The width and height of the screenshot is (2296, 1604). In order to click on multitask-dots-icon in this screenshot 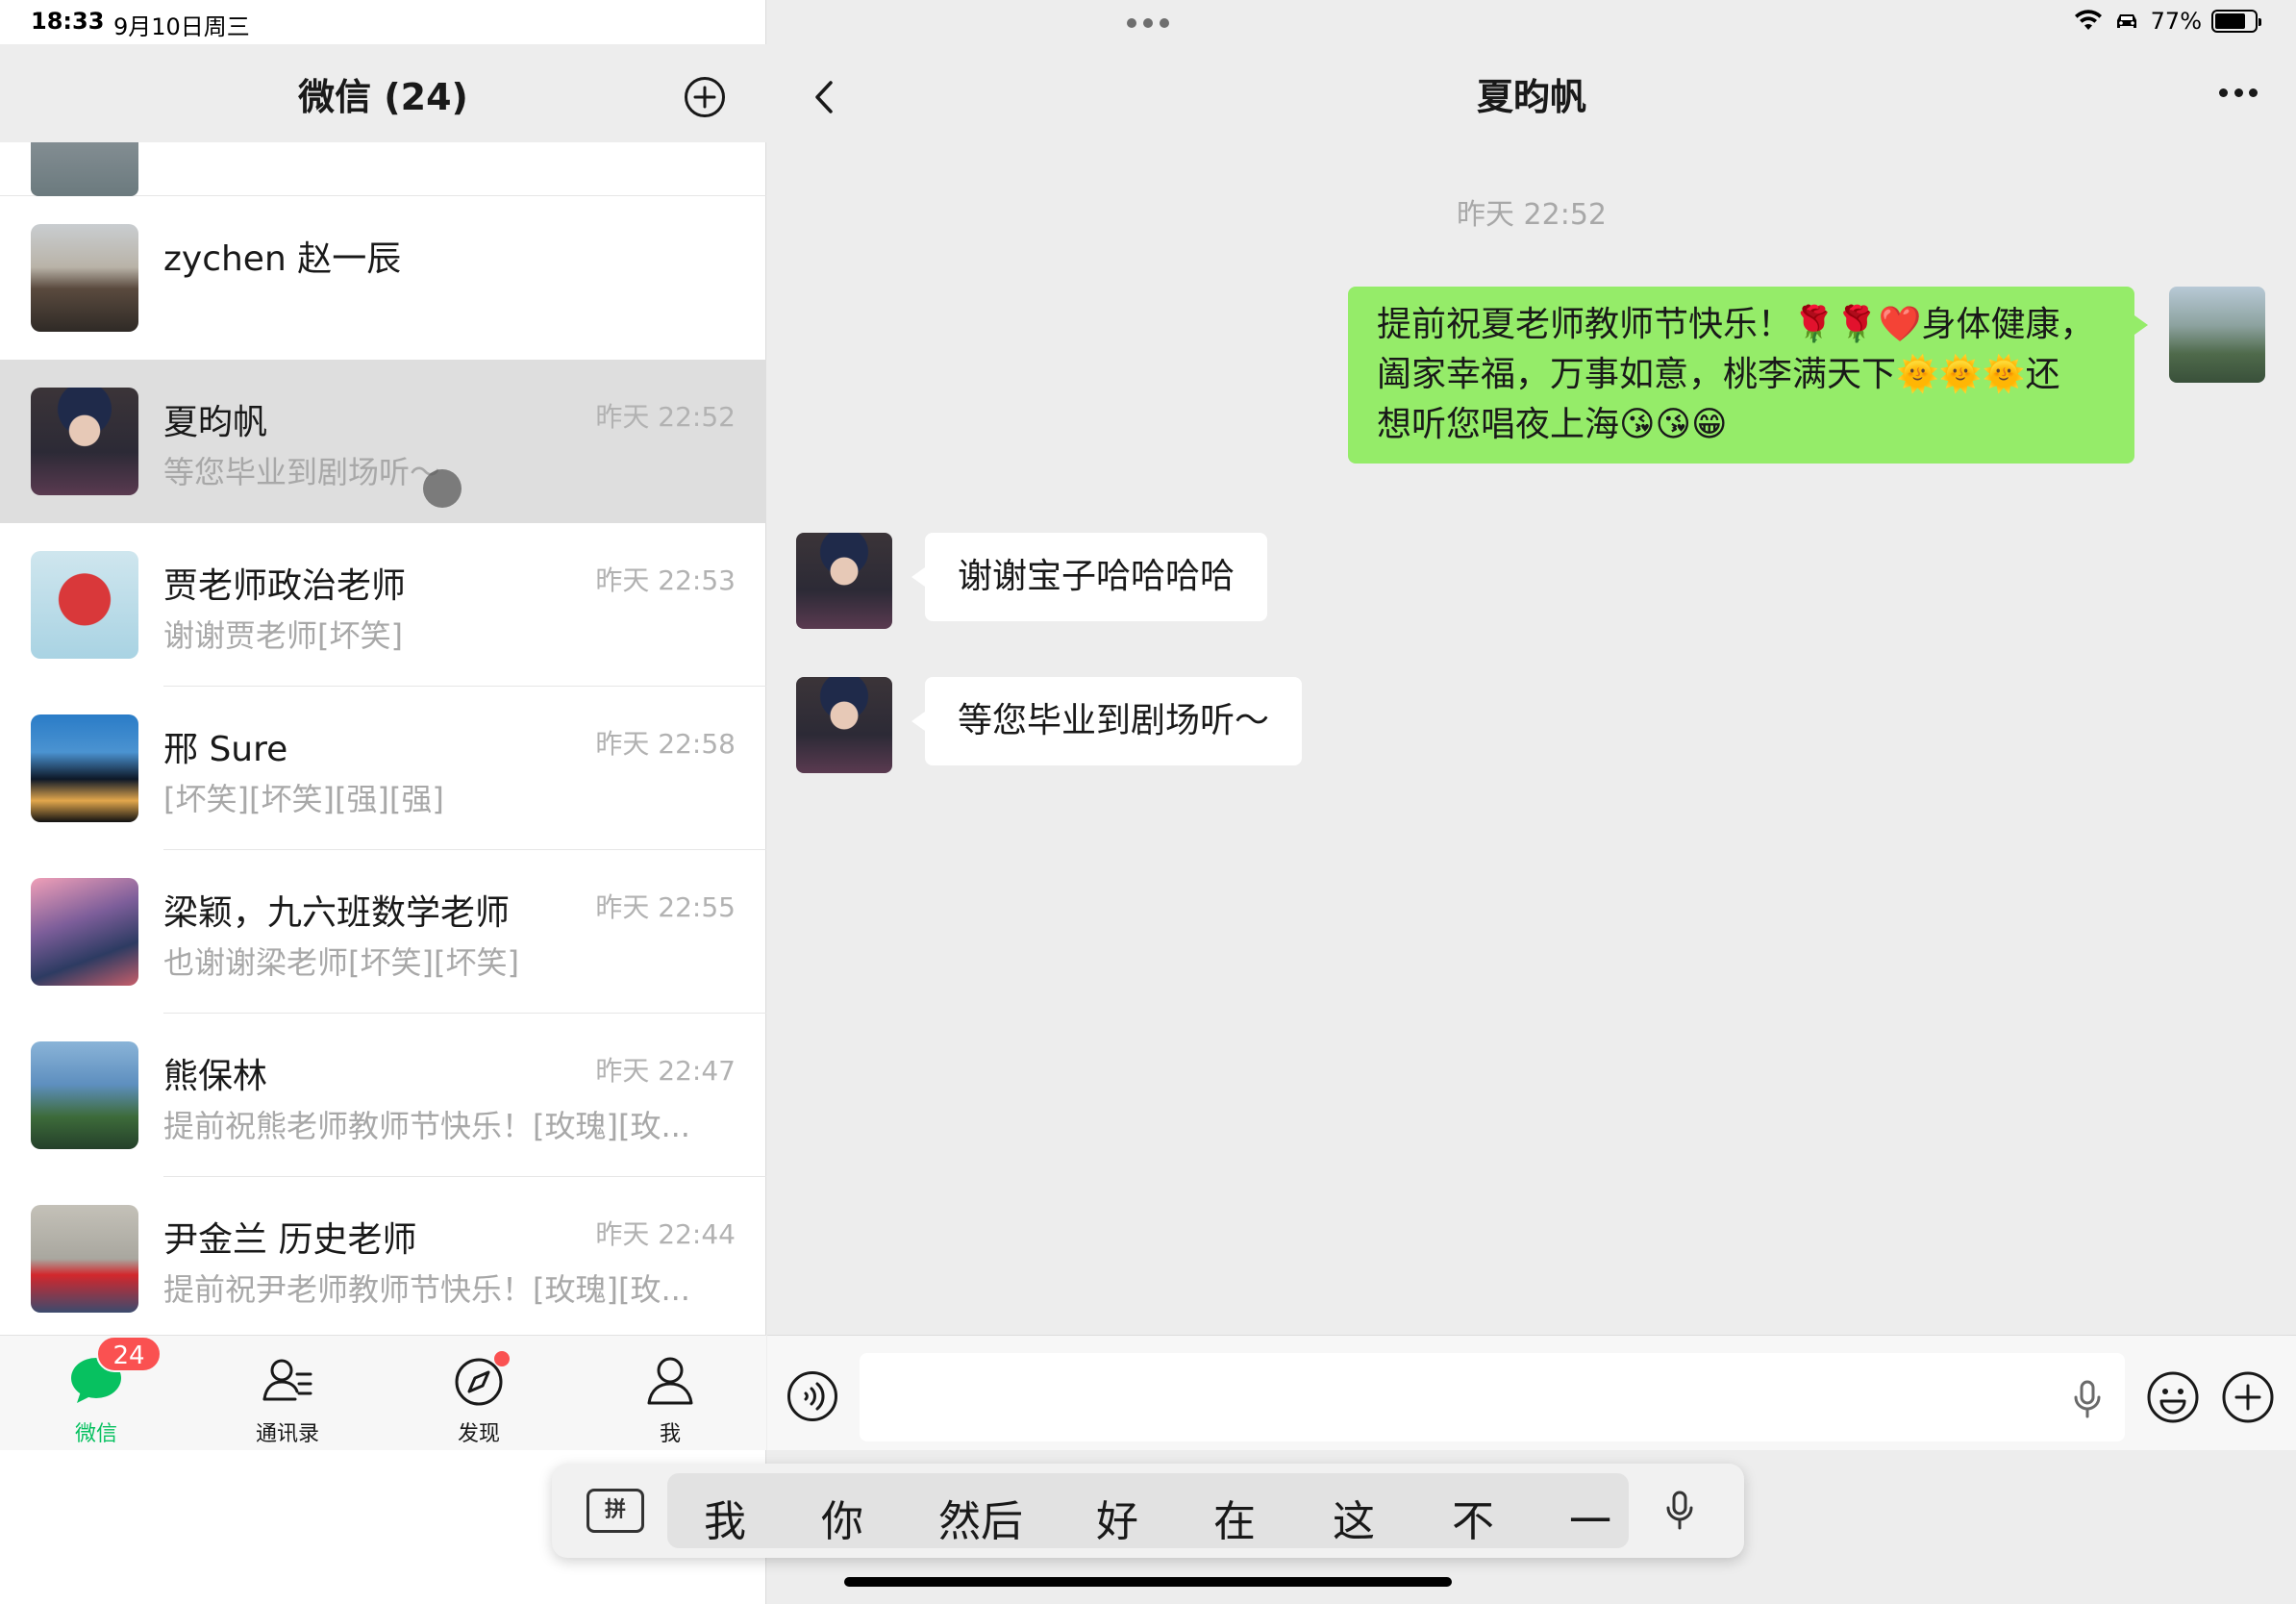, I will do `click(1148, 23)`.